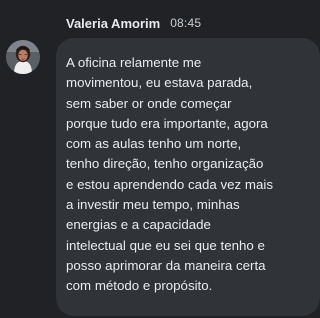 This screenshot has width=320, height=318. I want to click on message-line: A oficina relamente me, so click(134, 62).